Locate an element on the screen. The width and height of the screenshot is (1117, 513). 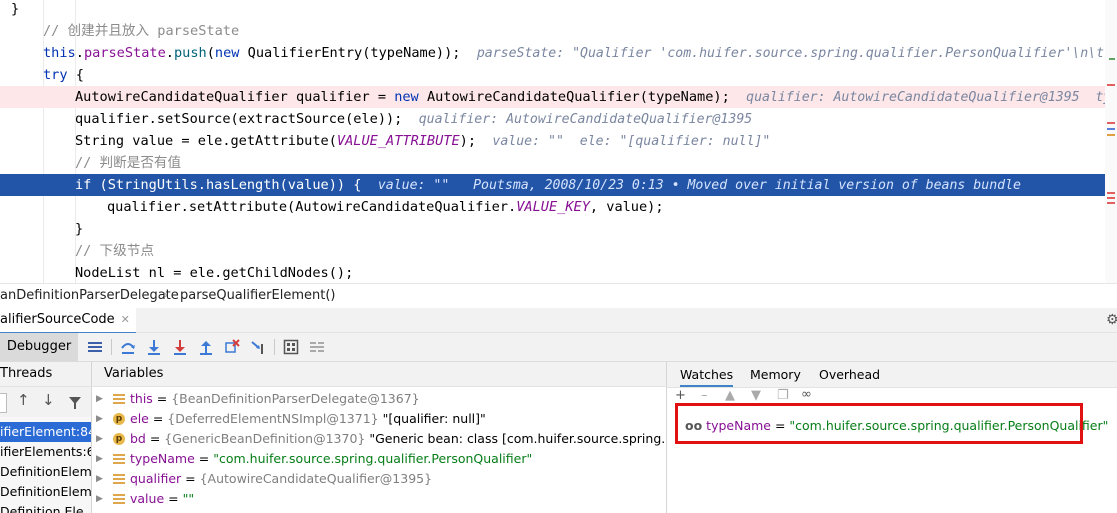
code-token: VALUE_KEY is located at coordinates (553, 207).